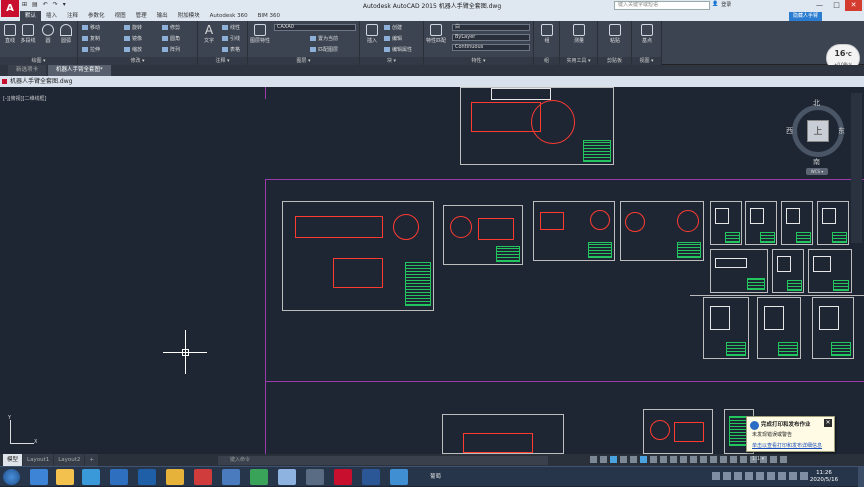 Image resolution: width=864 pixels, height=487 pixels. I want to click on transparency-icon, so click(663, 459).